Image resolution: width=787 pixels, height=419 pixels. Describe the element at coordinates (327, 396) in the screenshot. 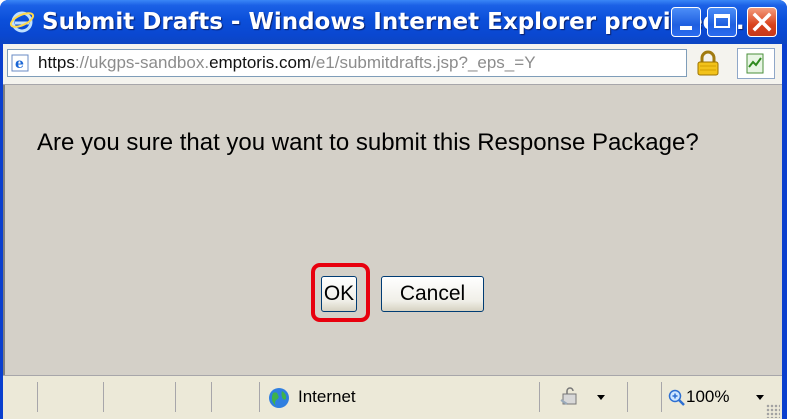

I see `zone-label: Internet` at that location.